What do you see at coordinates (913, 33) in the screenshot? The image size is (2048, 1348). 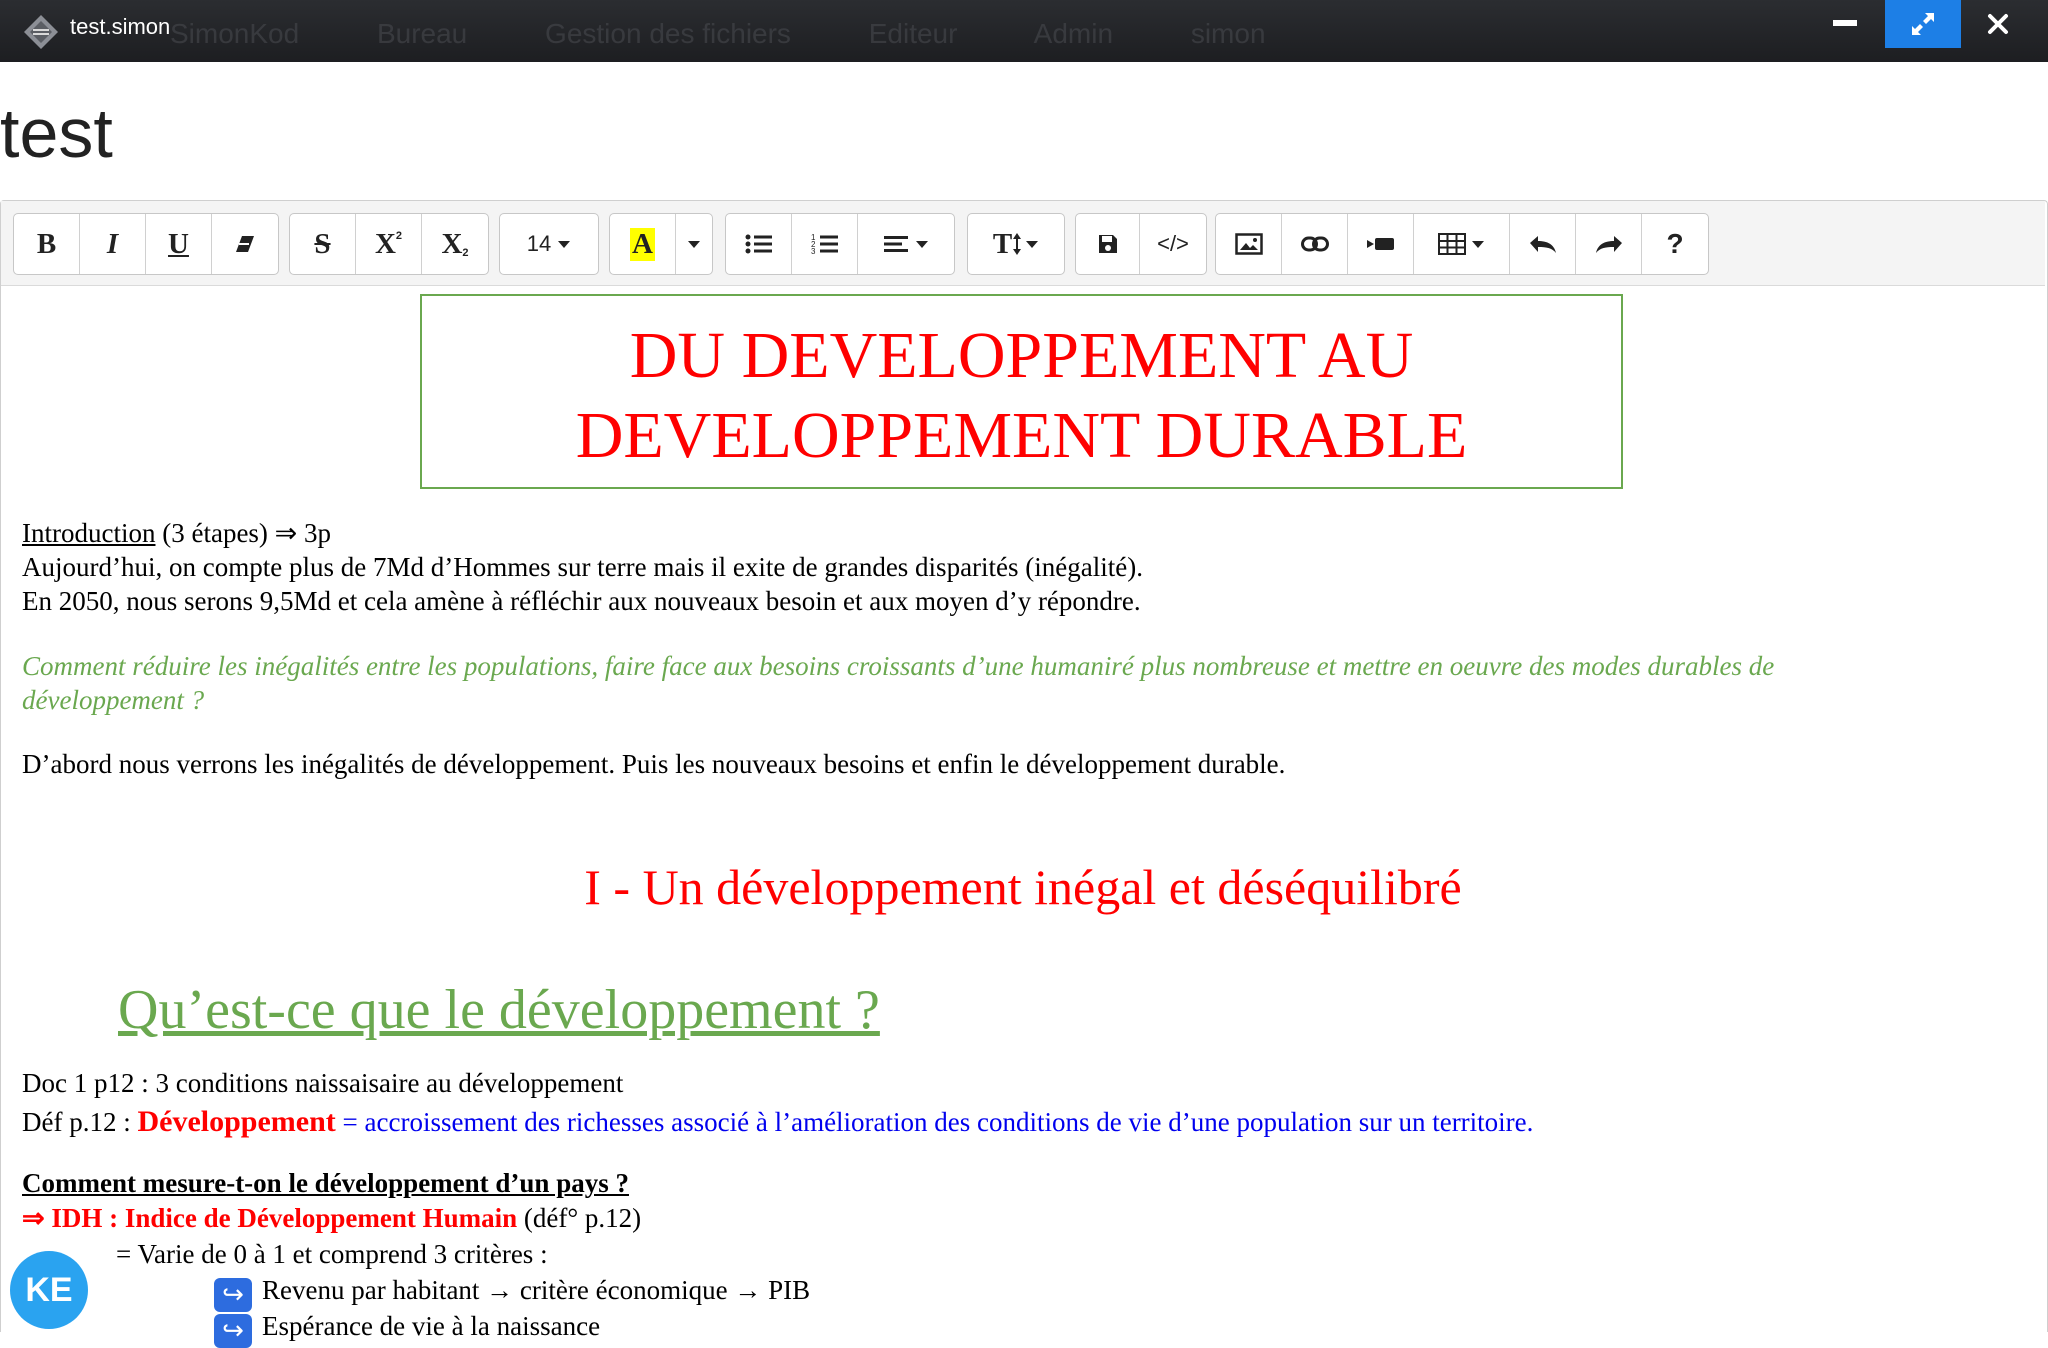 I see `background-menu-editor: Editeur` at bounding box center [913, 33].